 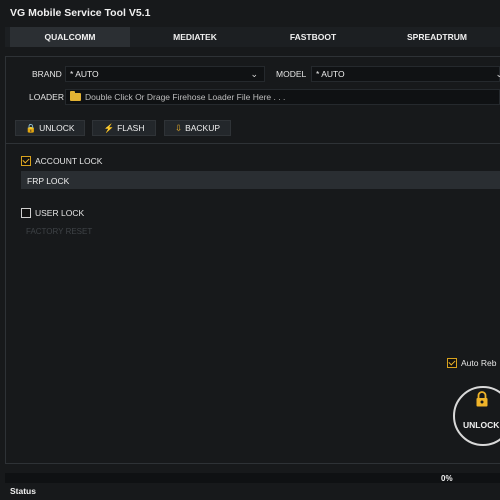 What do you see at coordinates (178, 128) in the screenshot?
I see `download-box-icon: ⇩` at bounding box center [178, 128].